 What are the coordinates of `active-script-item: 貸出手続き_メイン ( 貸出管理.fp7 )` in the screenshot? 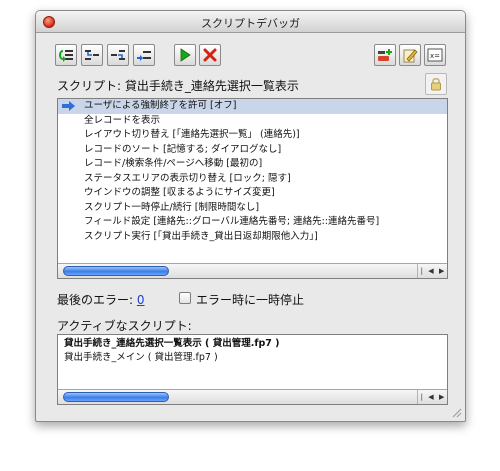 It's located at (252, 358).